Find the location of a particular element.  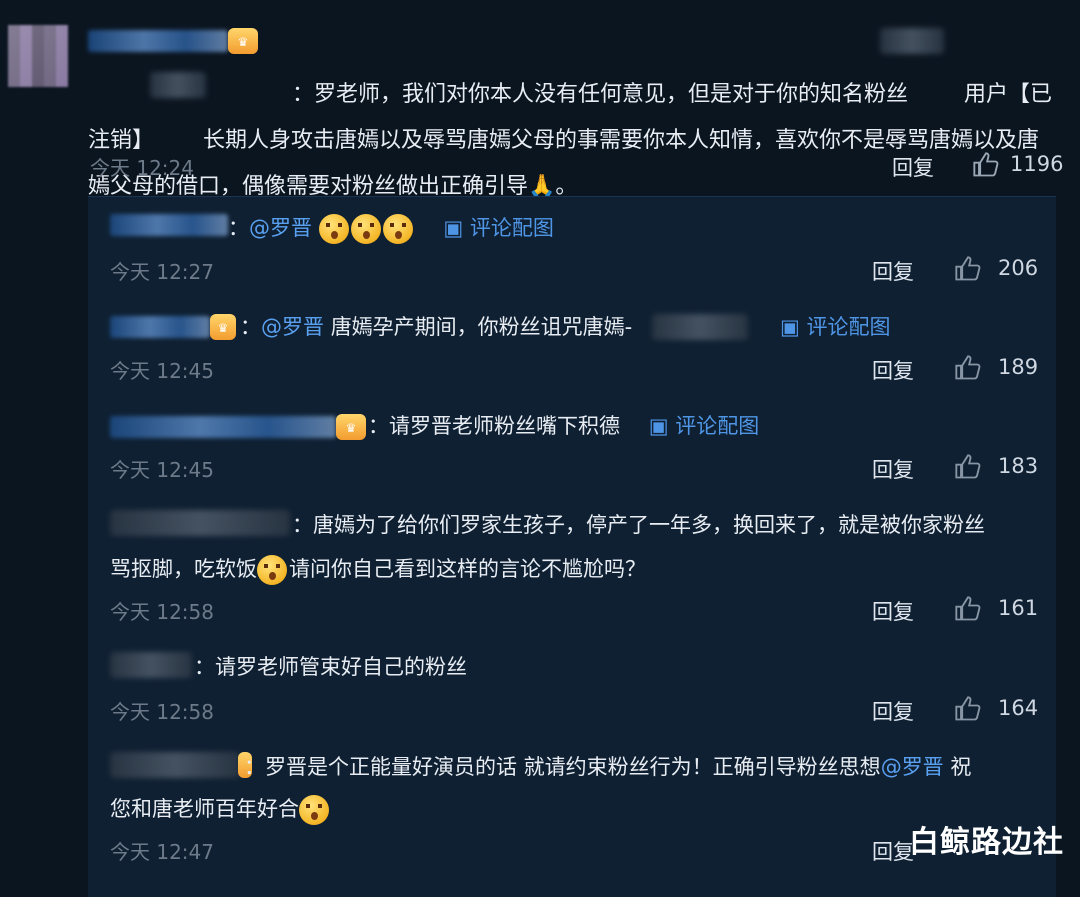

reply-time: 今天 12:27 is located at coordinates (162, 272).